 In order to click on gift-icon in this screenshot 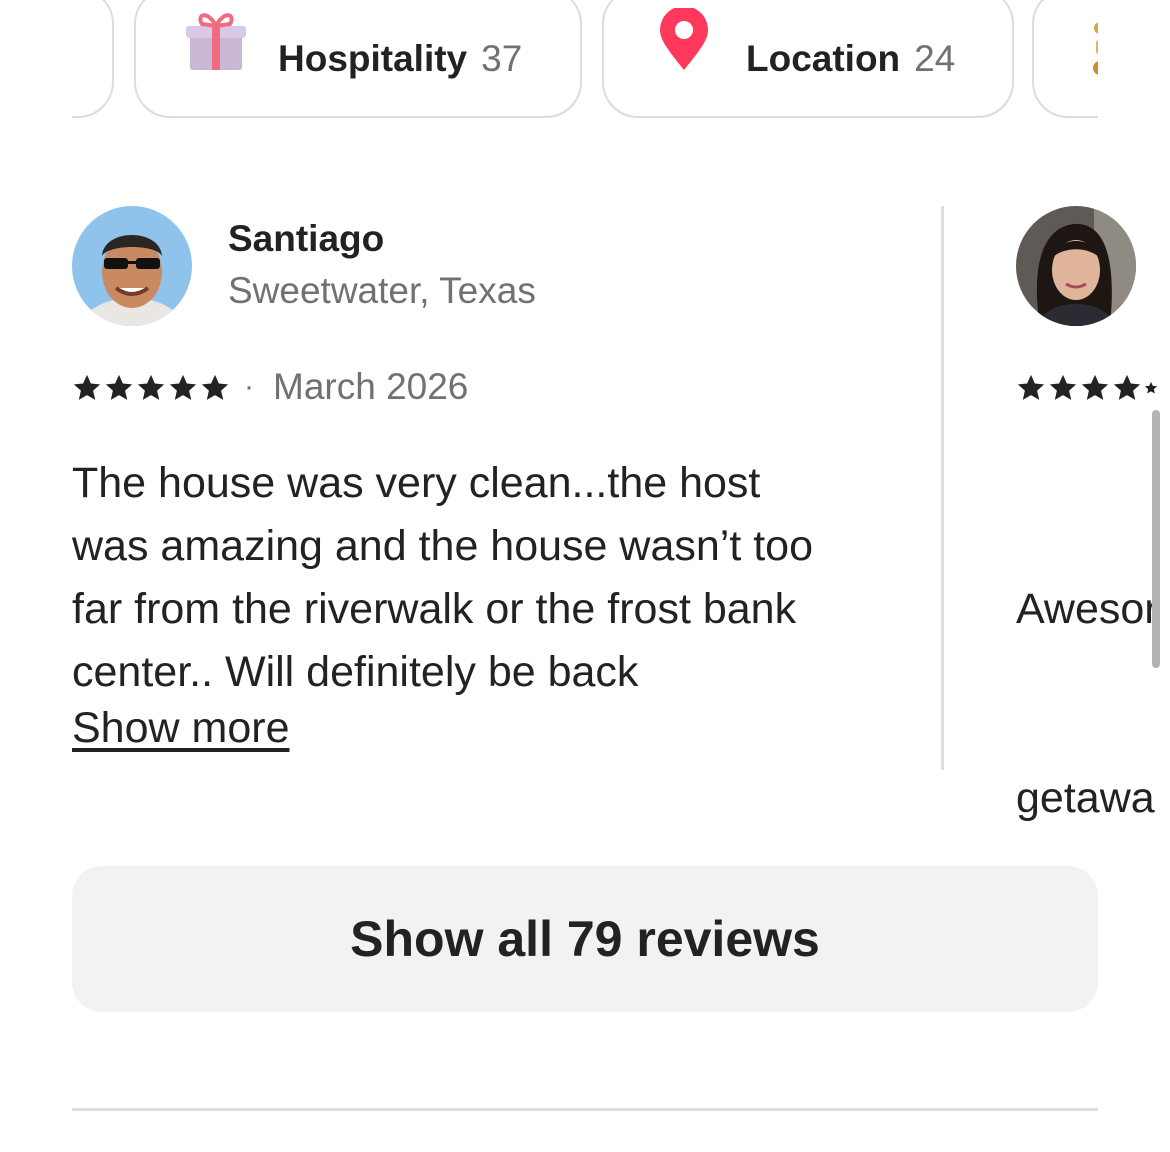, I will do `click(216, 42)`.